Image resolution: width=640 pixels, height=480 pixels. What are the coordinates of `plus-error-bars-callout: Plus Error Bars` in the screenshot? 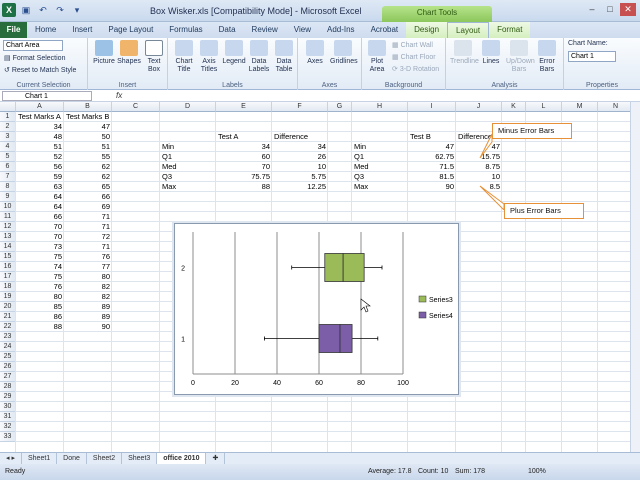 It's located at (544, 211).